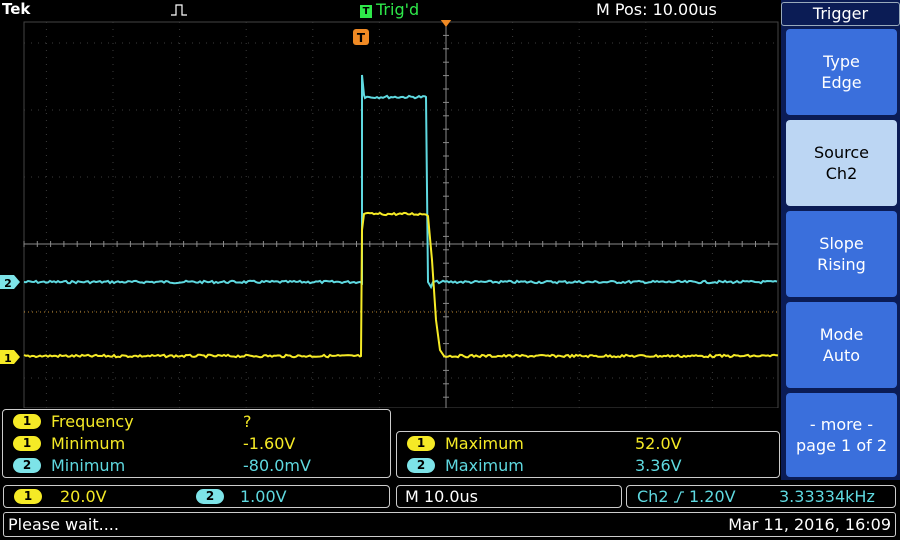  I want to click on slope-button-value: Rising, so click(841, 264).